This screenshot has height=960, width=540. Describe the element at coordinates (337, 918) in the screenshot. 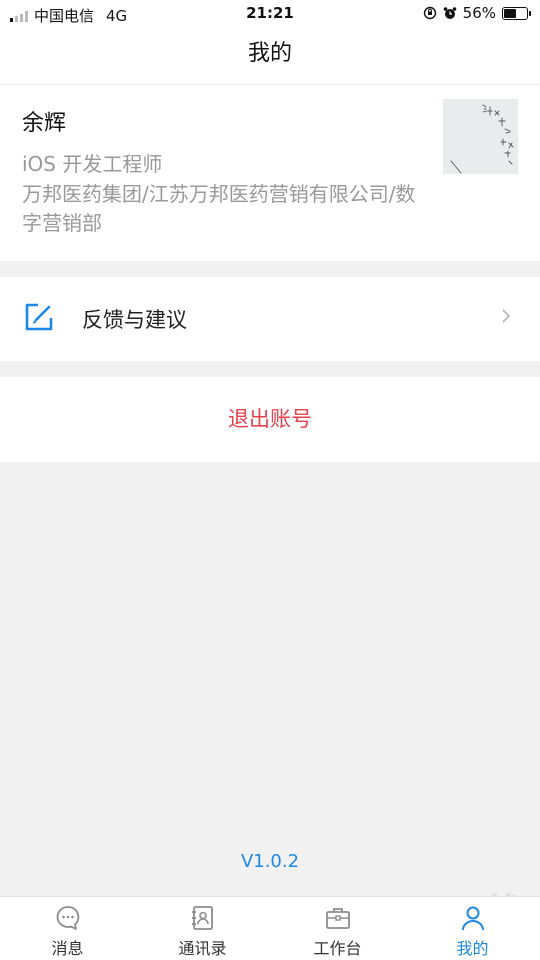

I see `briefcase-icon` at that location.